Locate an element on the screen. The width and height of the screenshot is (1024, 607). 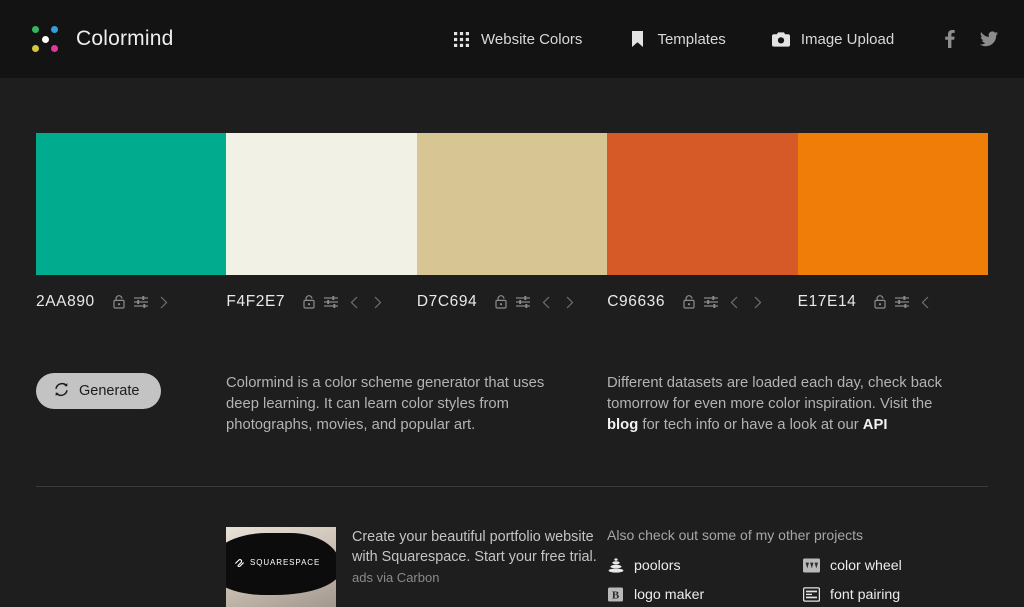
hex-label-3: D7C694 is located at coordinates (447, 302).